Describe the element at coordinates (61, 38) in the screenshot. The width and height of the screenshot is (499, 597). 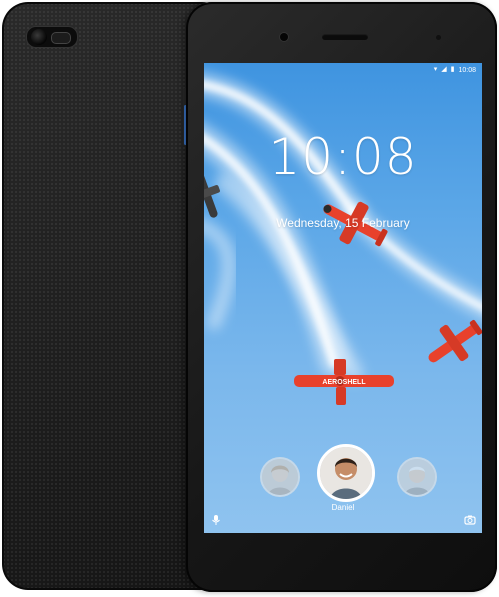
I see `rear-flash-icon` at that location.